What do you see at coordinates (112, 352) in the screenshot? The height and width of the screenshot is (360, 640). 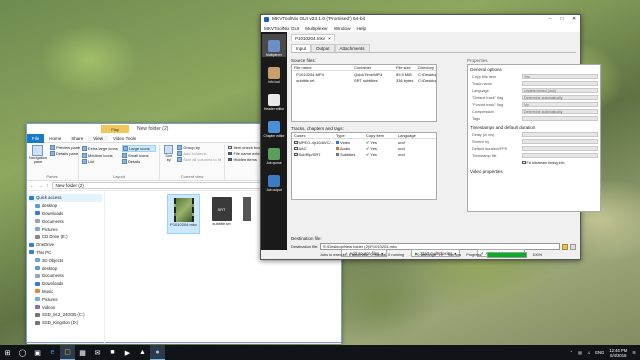 I see `app-icon: ■` at bounding box center [112, 352].